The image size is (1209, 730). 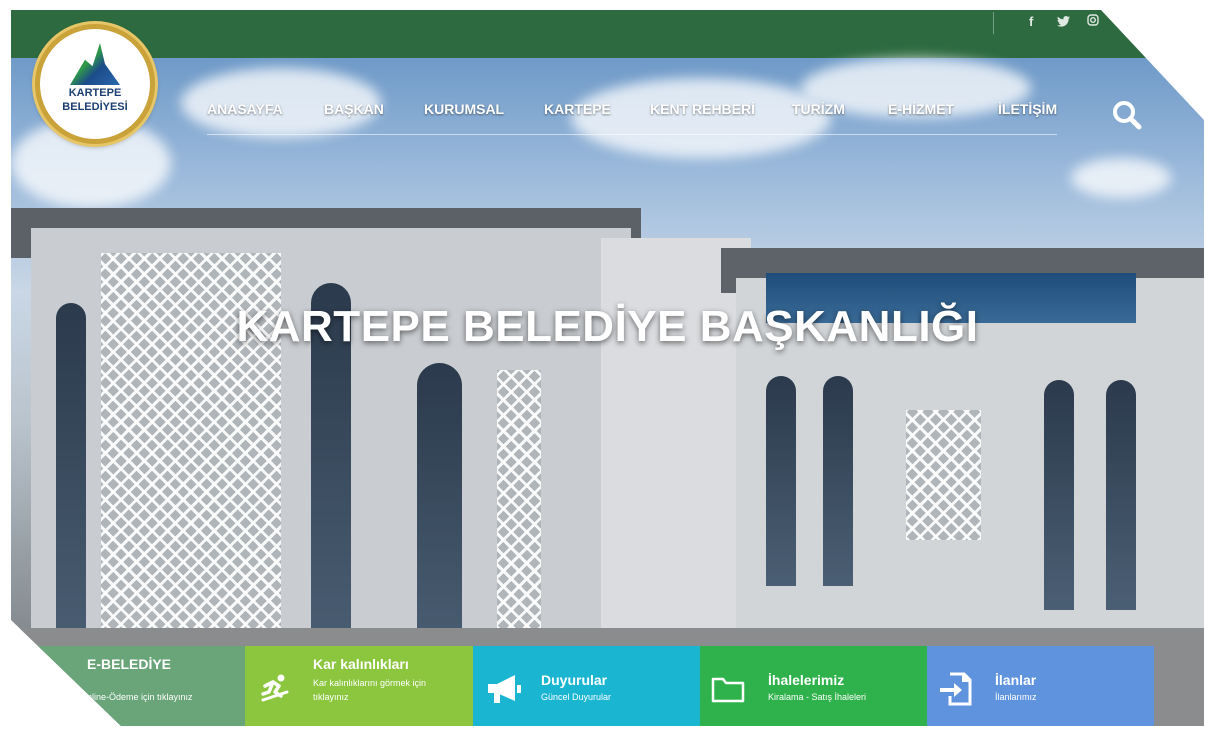 What do you see at coordinates (576, 697) in the screenshot?
I see `tile-subtitle: Güncel Duyurular` at bounding box center [576, 697].